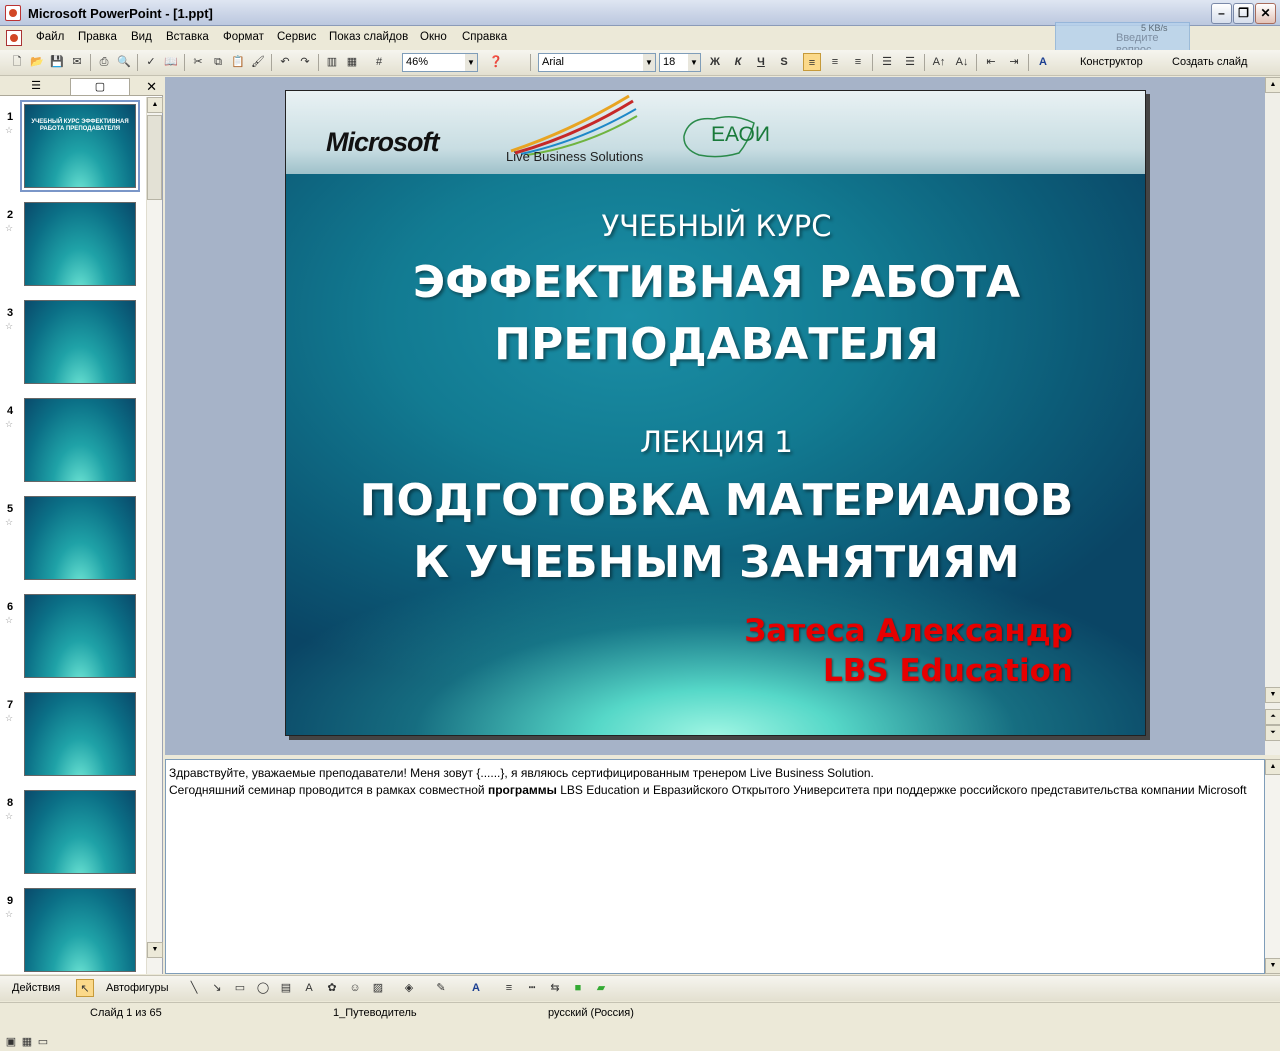 This screenshot has width=1280, height=1051. What do you see at coordinates (187, 37) in the screenshot?
I see `menu-insert: Вставка` at bounding box center [187, 37].